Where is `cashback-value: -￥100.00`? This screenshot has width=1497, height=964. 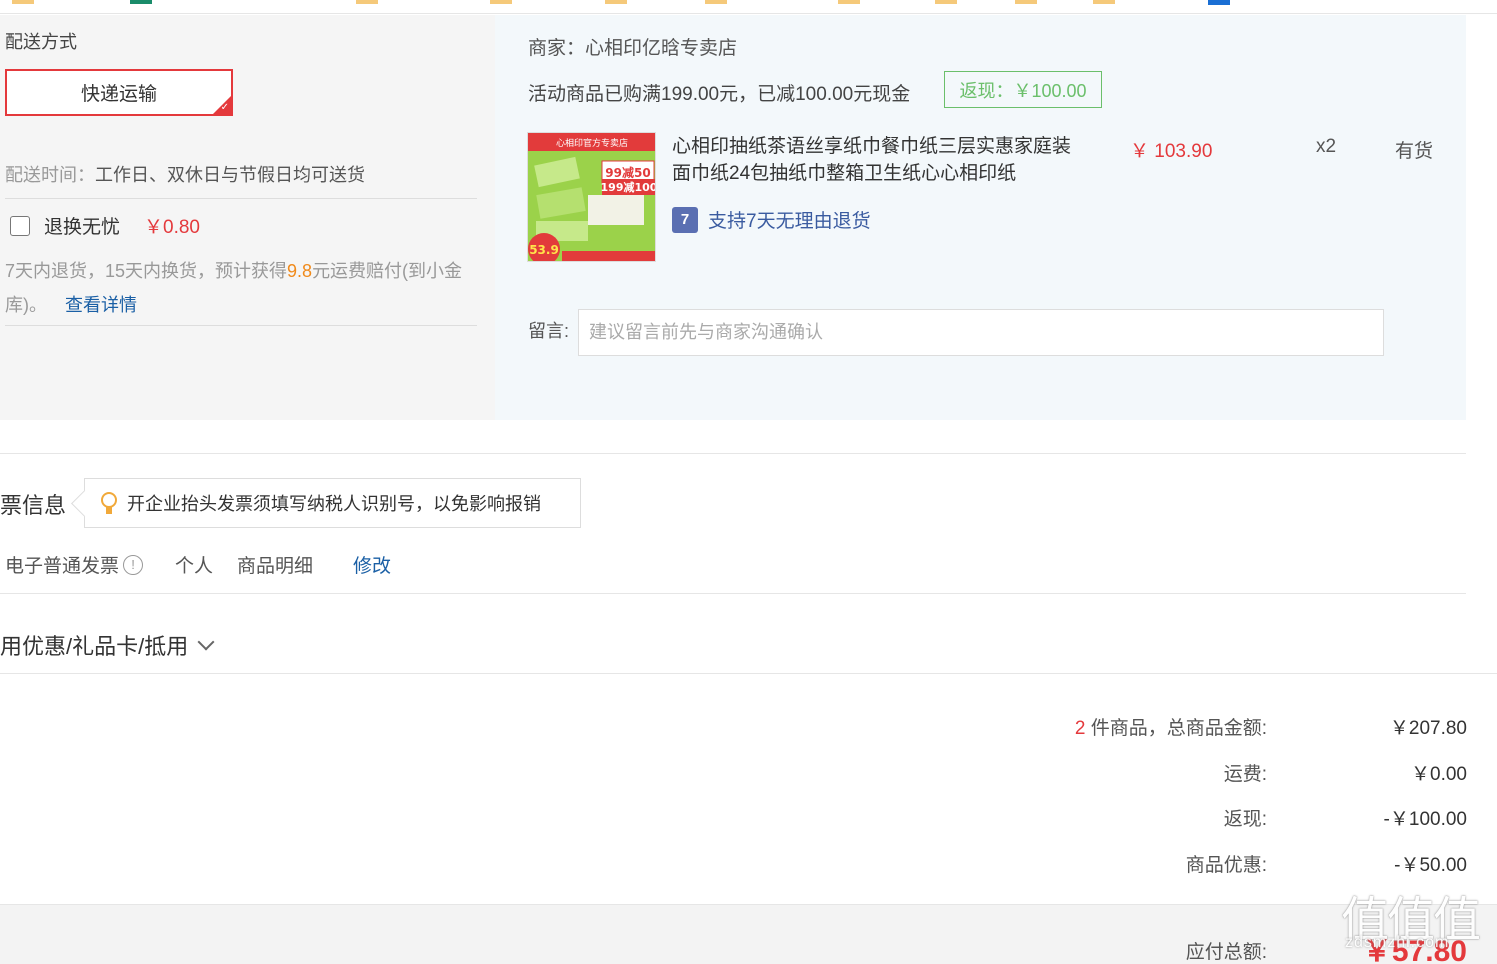
cashback-value: -￥100.00 is located at coordinates (1425, 819).